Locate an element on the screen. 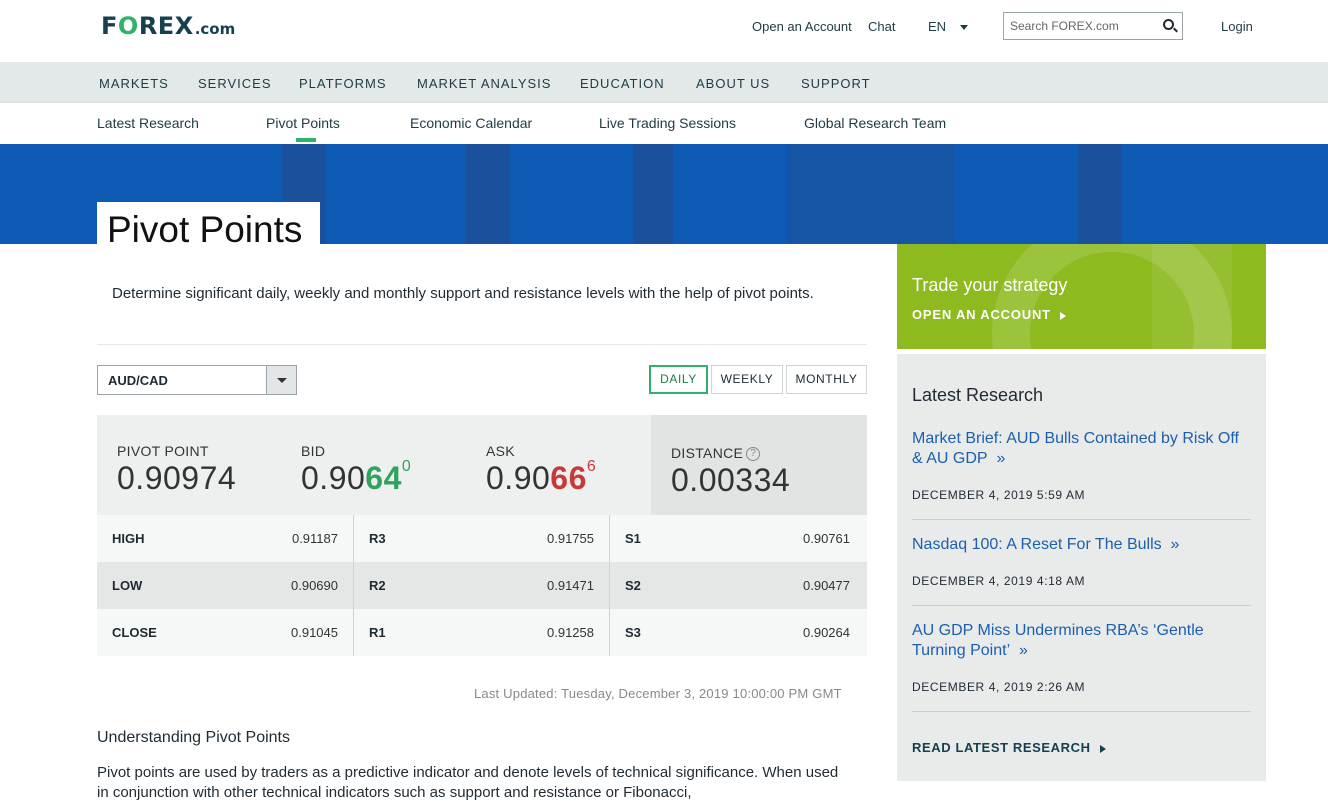 Image resolution: width=1328 pixels, height=803 pixels. read-latest-research-link: READ LATEST RESEARCH is located at coordinates (1009, 747).